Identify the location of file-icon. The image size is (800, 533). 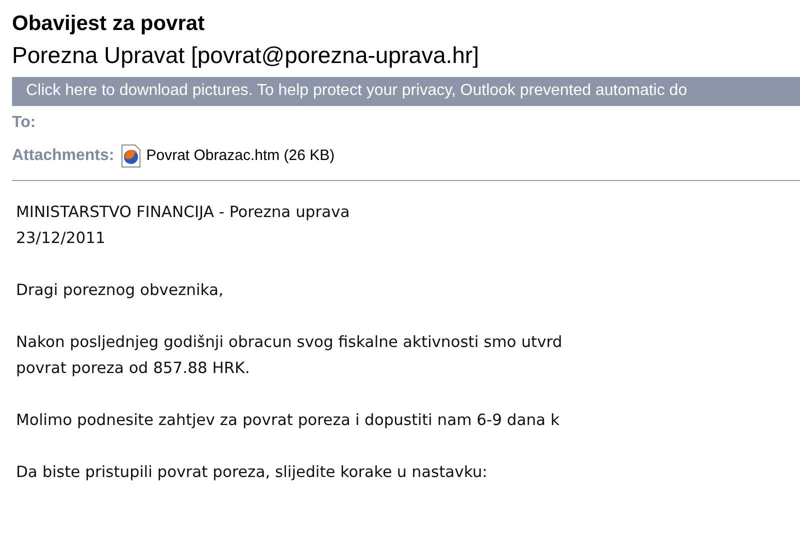
(131, 156).